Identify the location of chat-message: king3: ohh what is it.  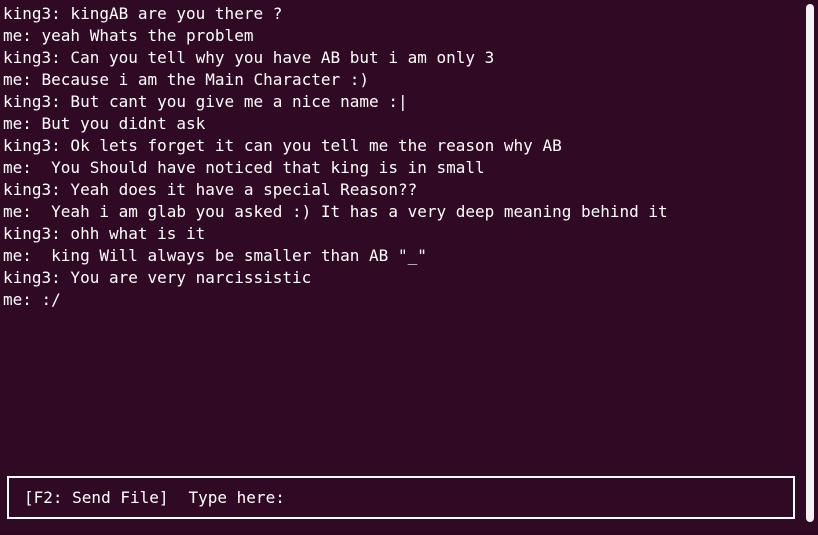
(104, 233).